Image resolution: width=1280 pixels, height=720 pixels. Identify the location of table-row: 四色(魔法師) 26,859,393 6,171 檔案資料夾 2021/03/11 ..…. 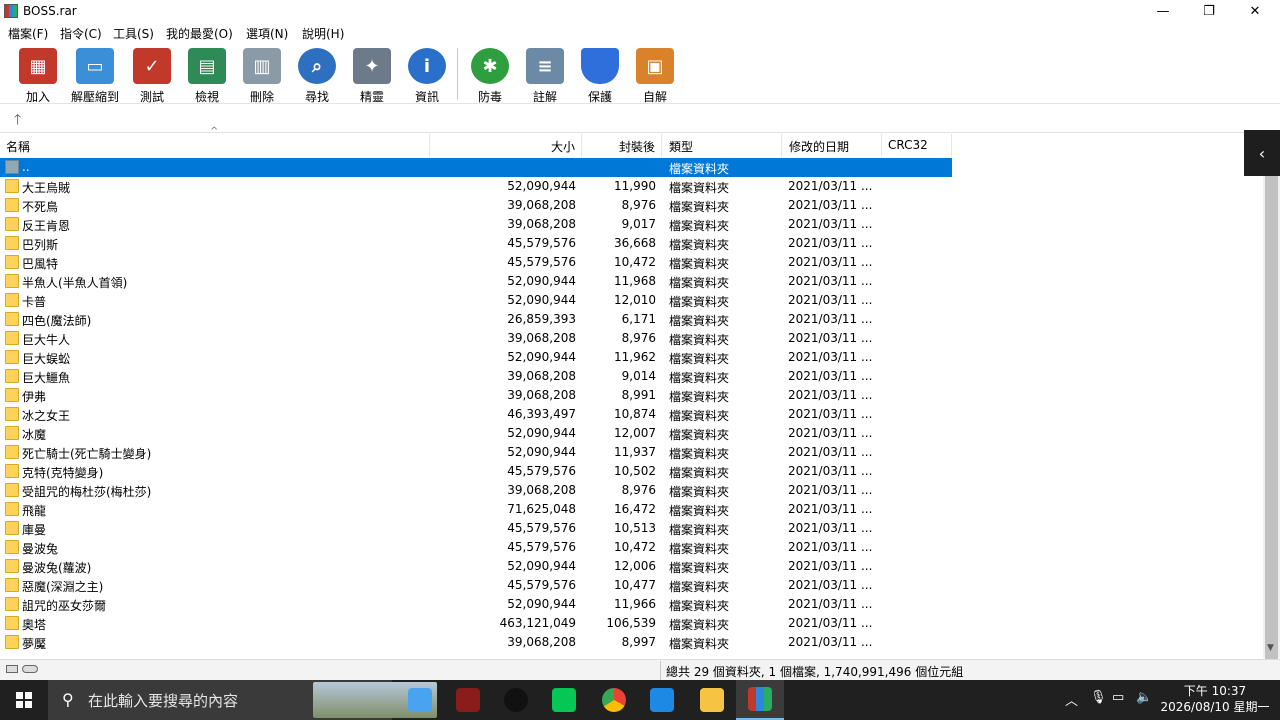
(476, 319).